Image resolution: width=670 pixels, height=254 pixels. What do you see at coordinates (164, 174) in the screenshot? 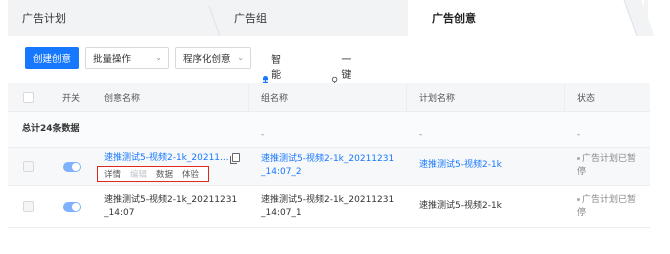
I see `data-action: 数据` at bounding box center [164, 174].